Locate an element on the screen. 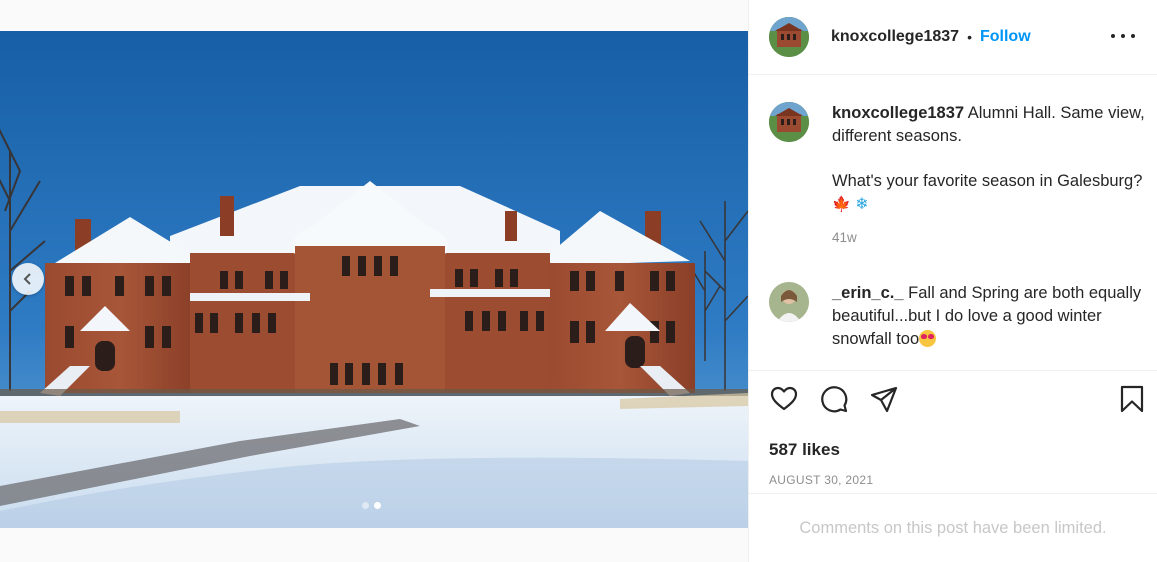 The width and height of the screenshot is (1157, 562). erin-avatar-image is located at coordinates (789, 302).